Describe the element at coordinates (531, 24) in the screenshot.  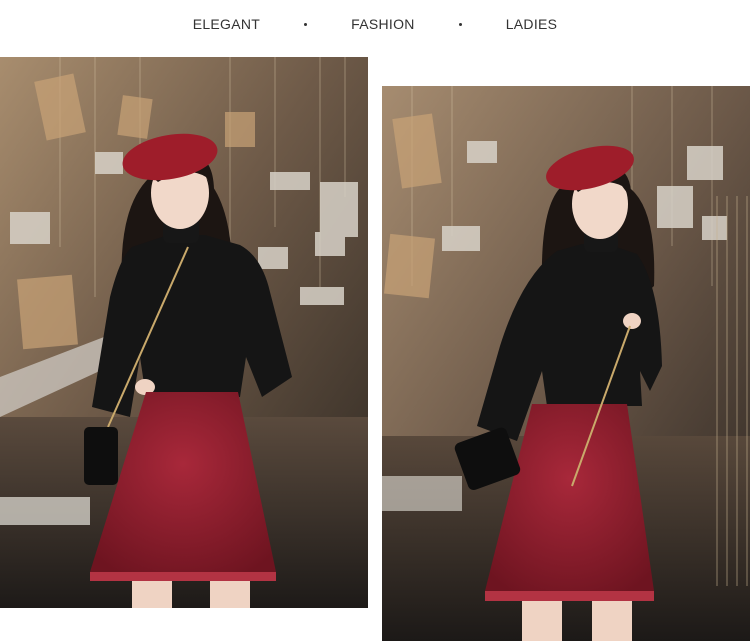
I see `tagline-word-ladies: LADIES` at that location.